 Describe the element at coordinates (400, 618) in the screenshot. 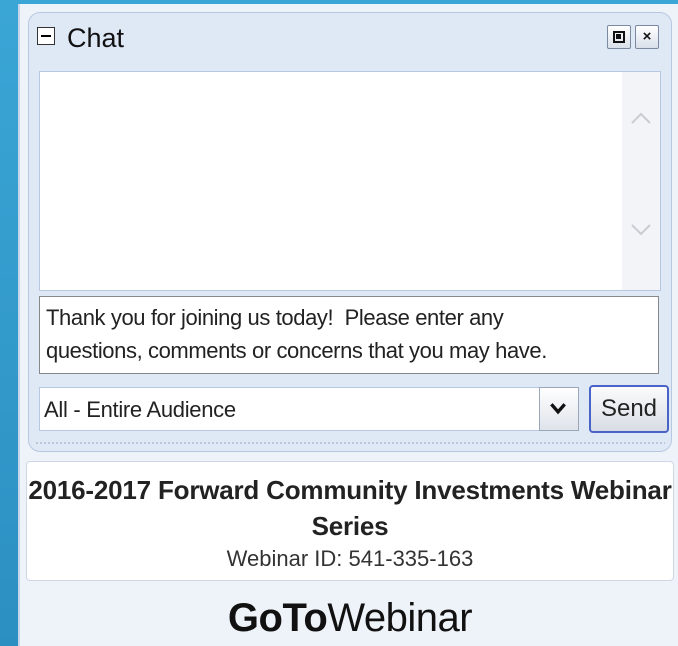

I see `logo-webinar: Webinar` at that location.